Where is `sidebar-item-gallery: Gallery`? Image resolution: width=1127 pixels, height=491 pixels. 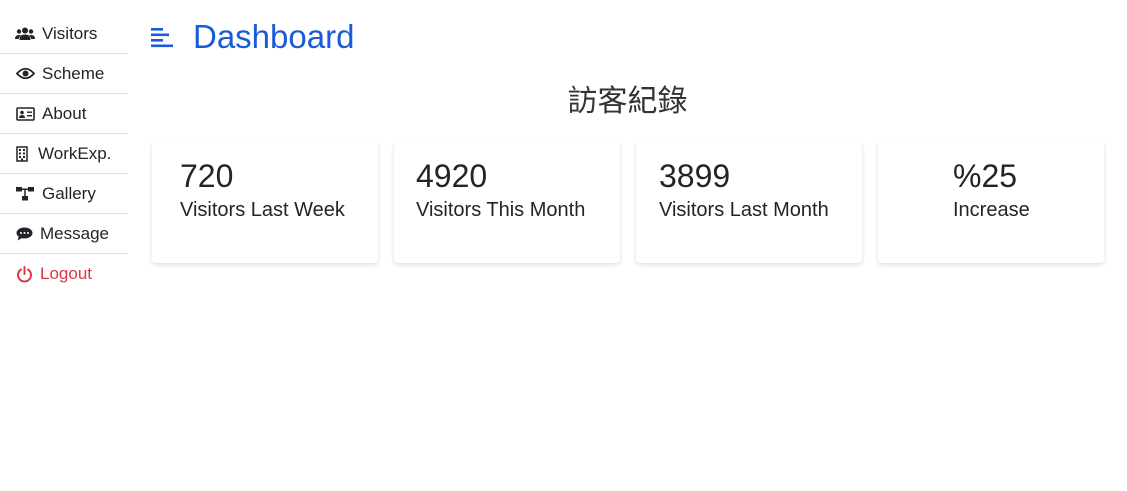 sidebar-item-gallery: Gallery is located at coordinates (64, 194).